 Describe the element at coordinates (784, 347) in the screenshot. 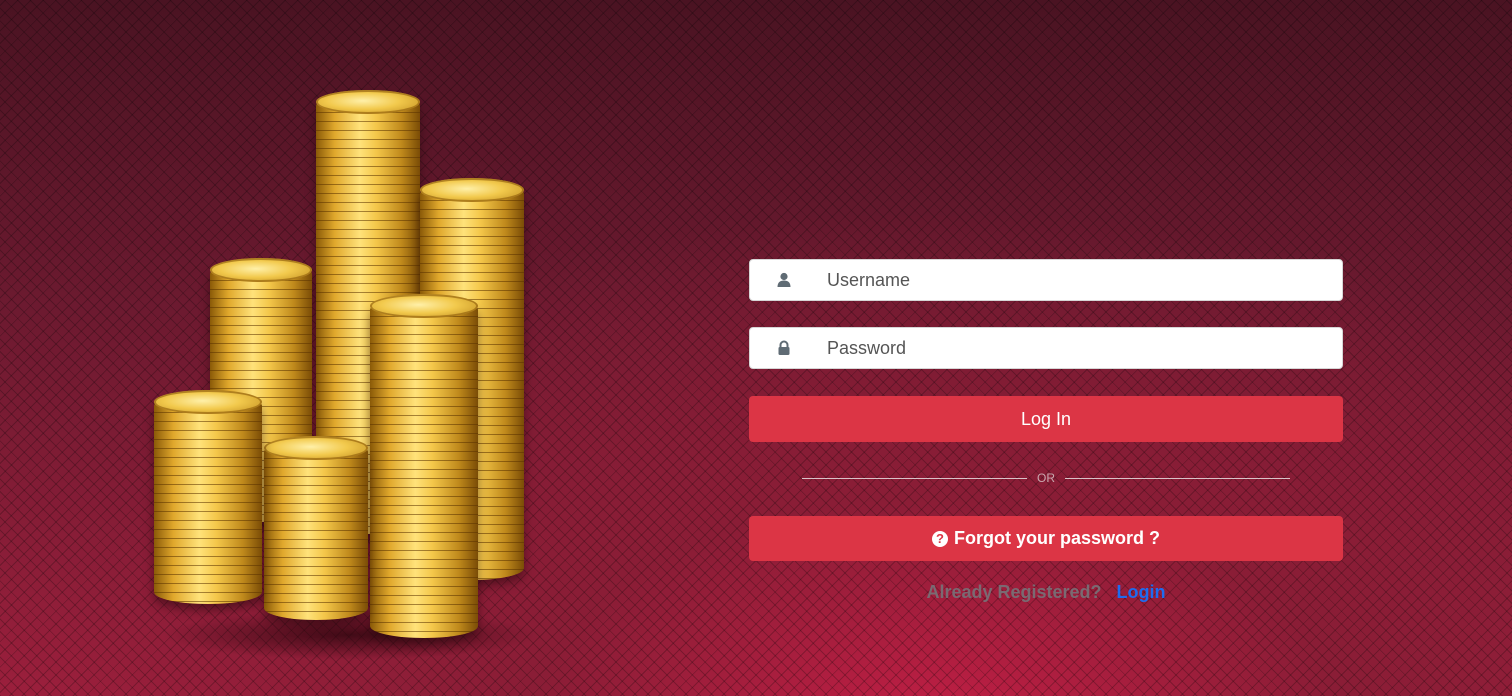

I see `lock-icon` at that location.